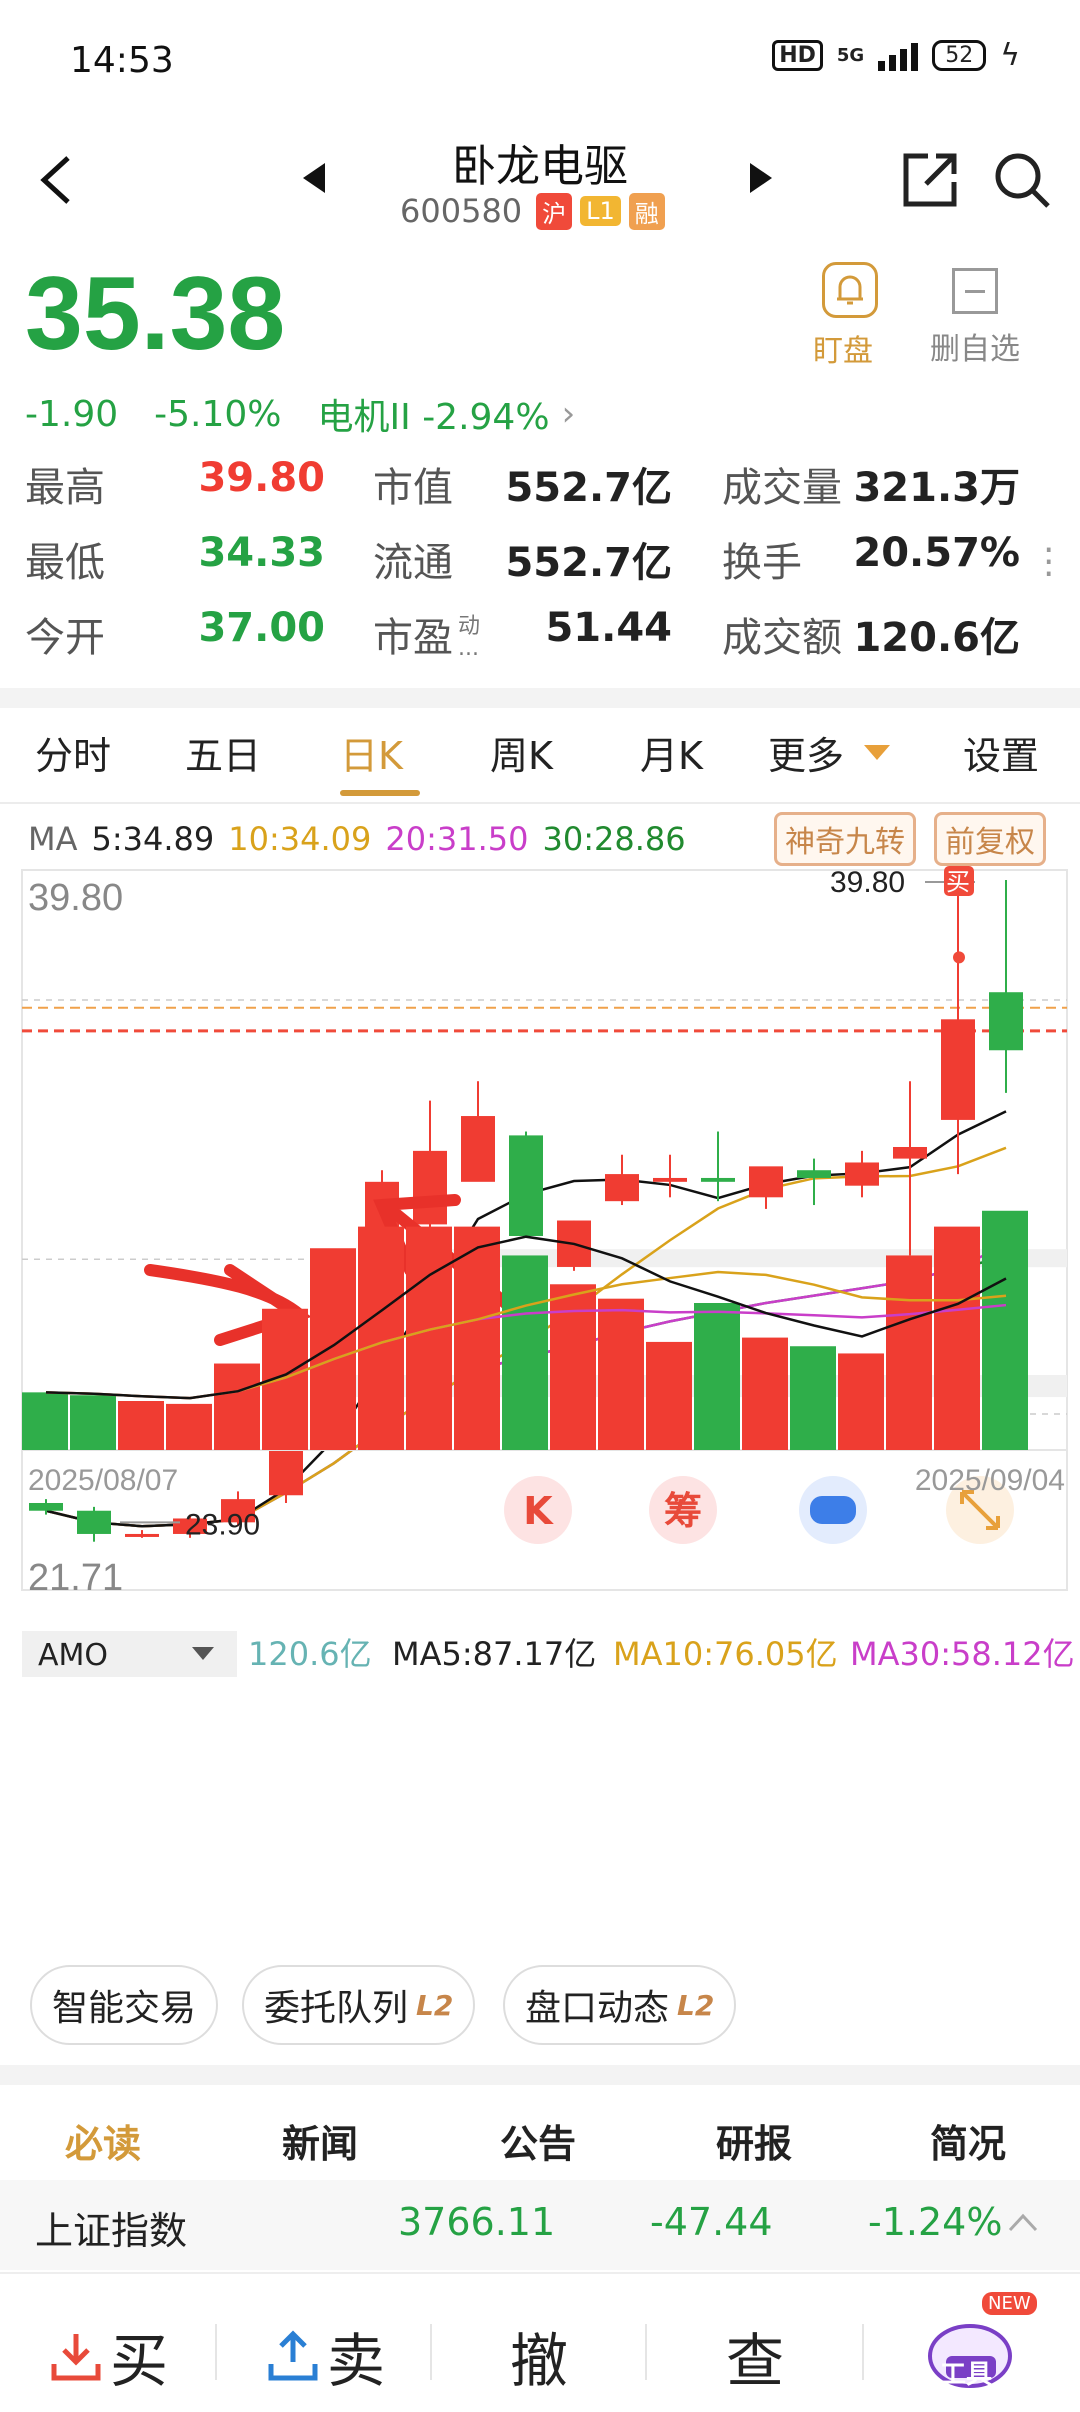  What do you see at coordinates (359, 2005) in the screenshot?
I see `order-queue-pill: 委托队列 L2` at bounding box center [359, 2005].